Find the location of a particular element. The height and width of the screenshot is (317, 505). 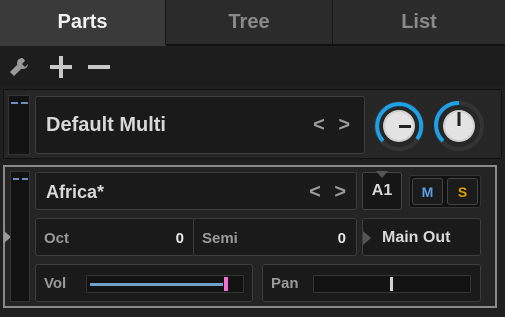

mute-label: M is located at coordinates (427, 191).